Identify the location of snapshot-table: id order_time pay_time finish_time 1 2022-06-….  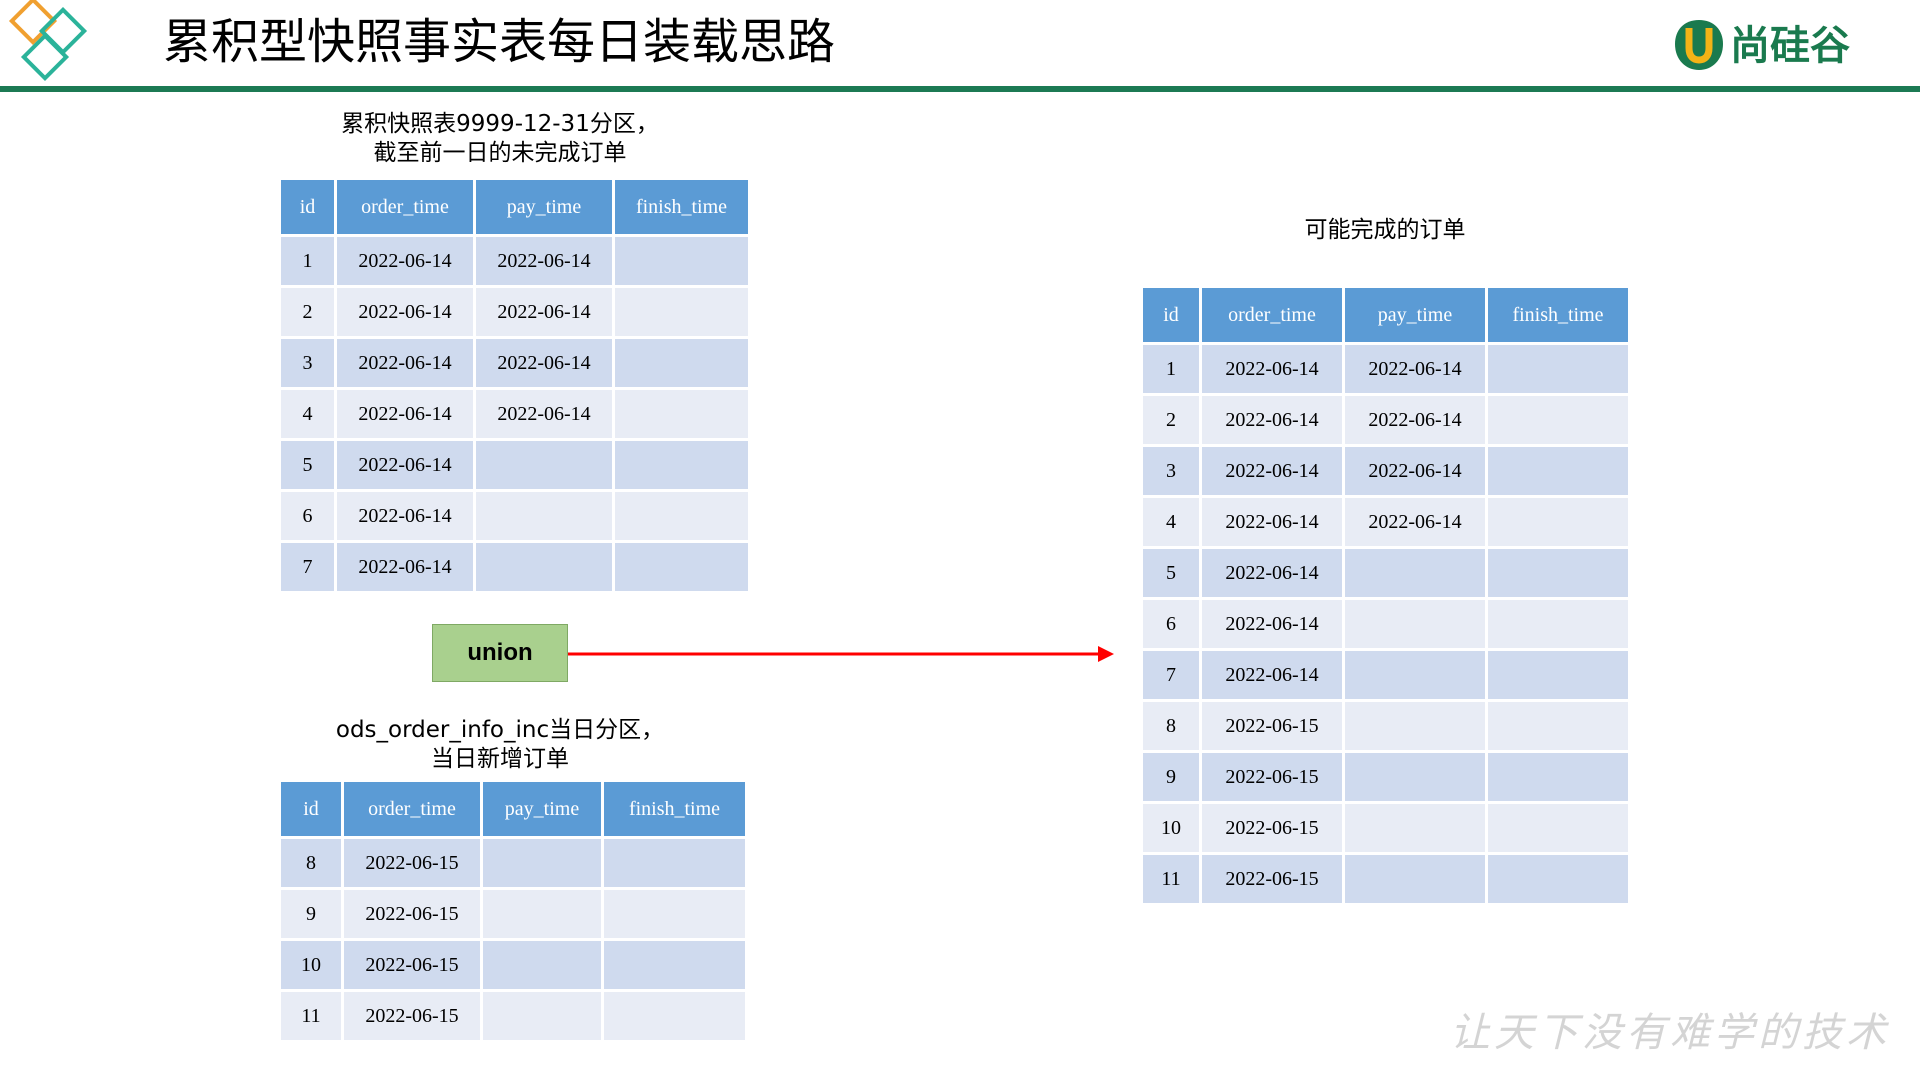
(514, 385).